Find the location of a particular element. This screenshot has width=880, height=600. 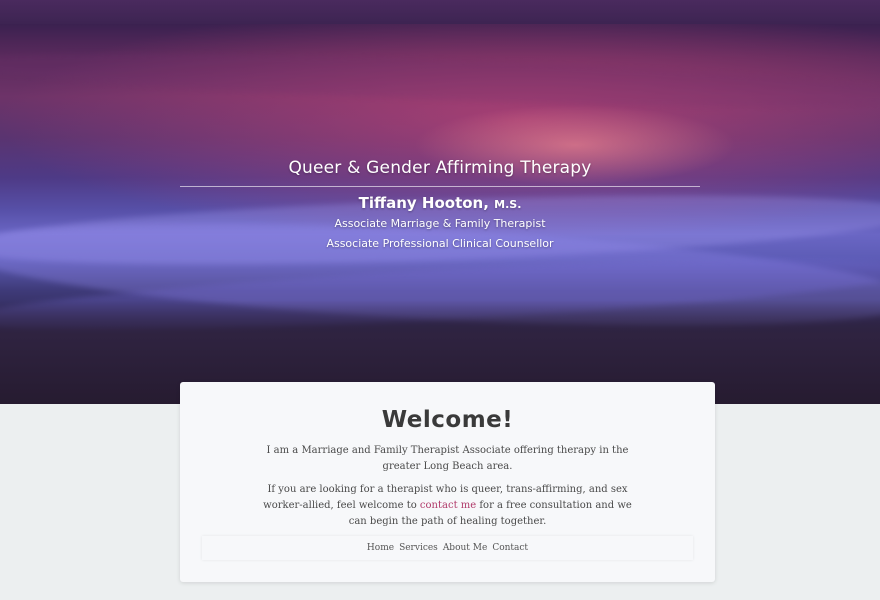

hero-divider is located at coordinates (440, 186).